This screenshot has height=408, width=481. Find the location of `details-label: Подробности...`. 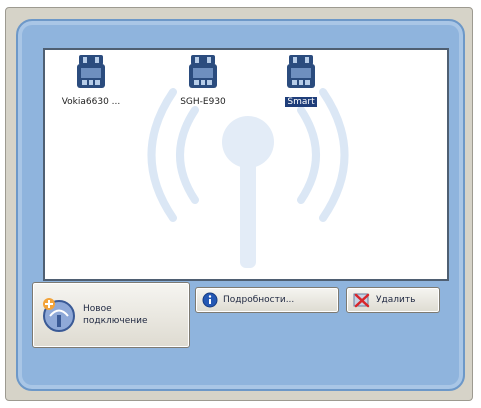

details-label: Подробности... is located at coordinates (259, 300).